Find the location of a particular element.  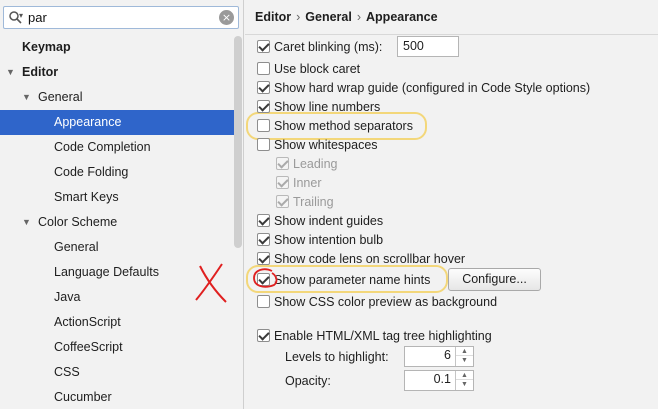

tree-item-code-folding: Code Folding is located at coordinates (117, 172).